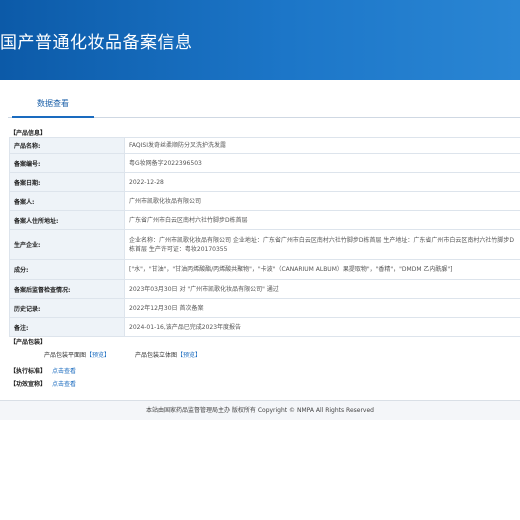 The height and width of the screenshot is (520, 520). What do you see at coordinates (28, 371) in the screenshot?
I see `standard-label: 【执行标准】` at bounding box center [28, 371].